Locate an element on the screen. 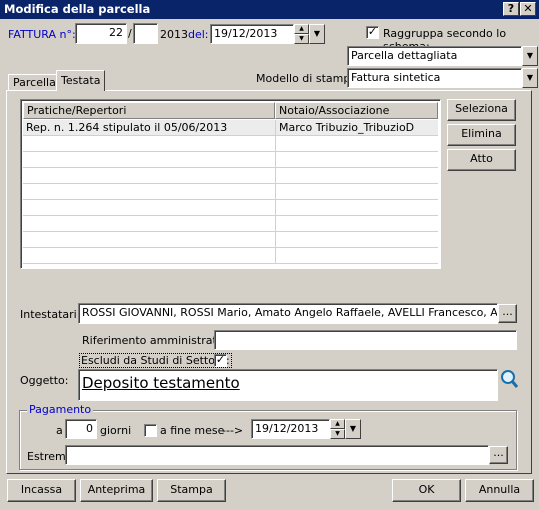 This screenshot has width=539, height=510. admin-ref-field is located at coordinates (365, 340).